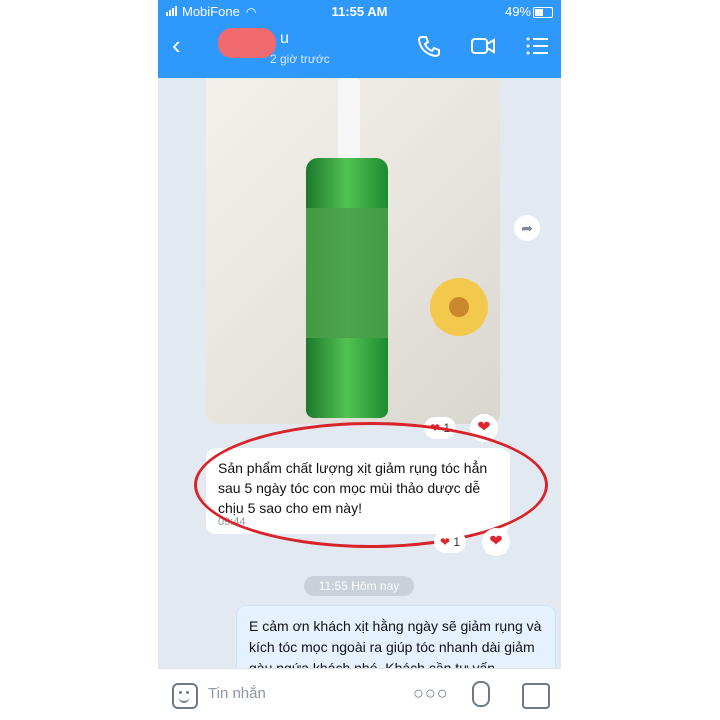 This screenshot has height=720, width=720. What do you see at coordinates (237, 693) in the screenshot?
I see `message-input: Tin nhắn` at bounding box center [237, 693].